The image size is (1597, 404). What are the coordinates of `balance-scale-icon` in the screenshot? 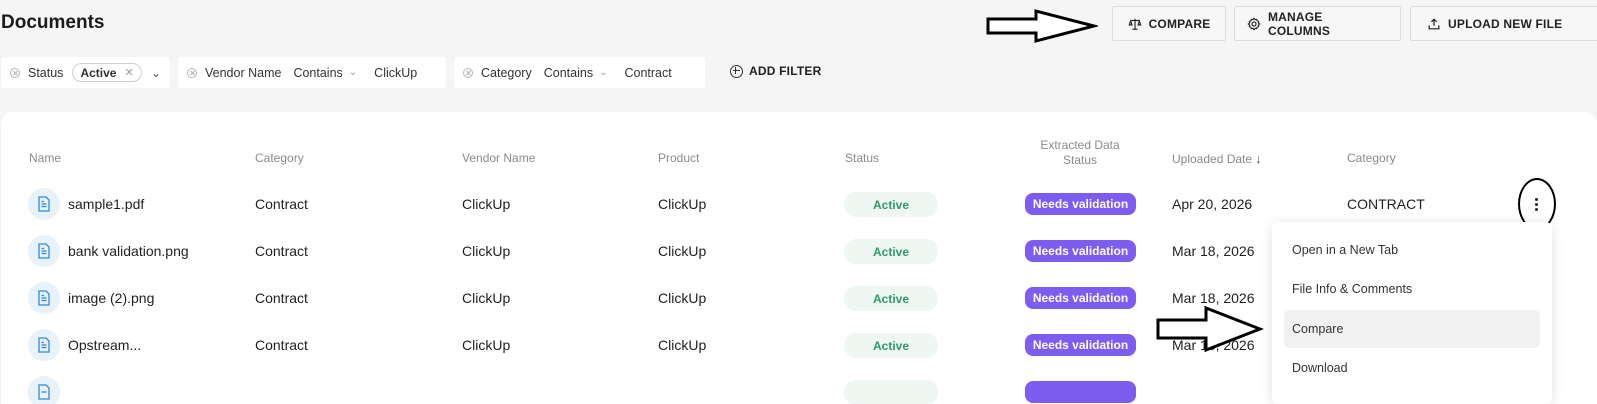 It's located at (1135, 24).